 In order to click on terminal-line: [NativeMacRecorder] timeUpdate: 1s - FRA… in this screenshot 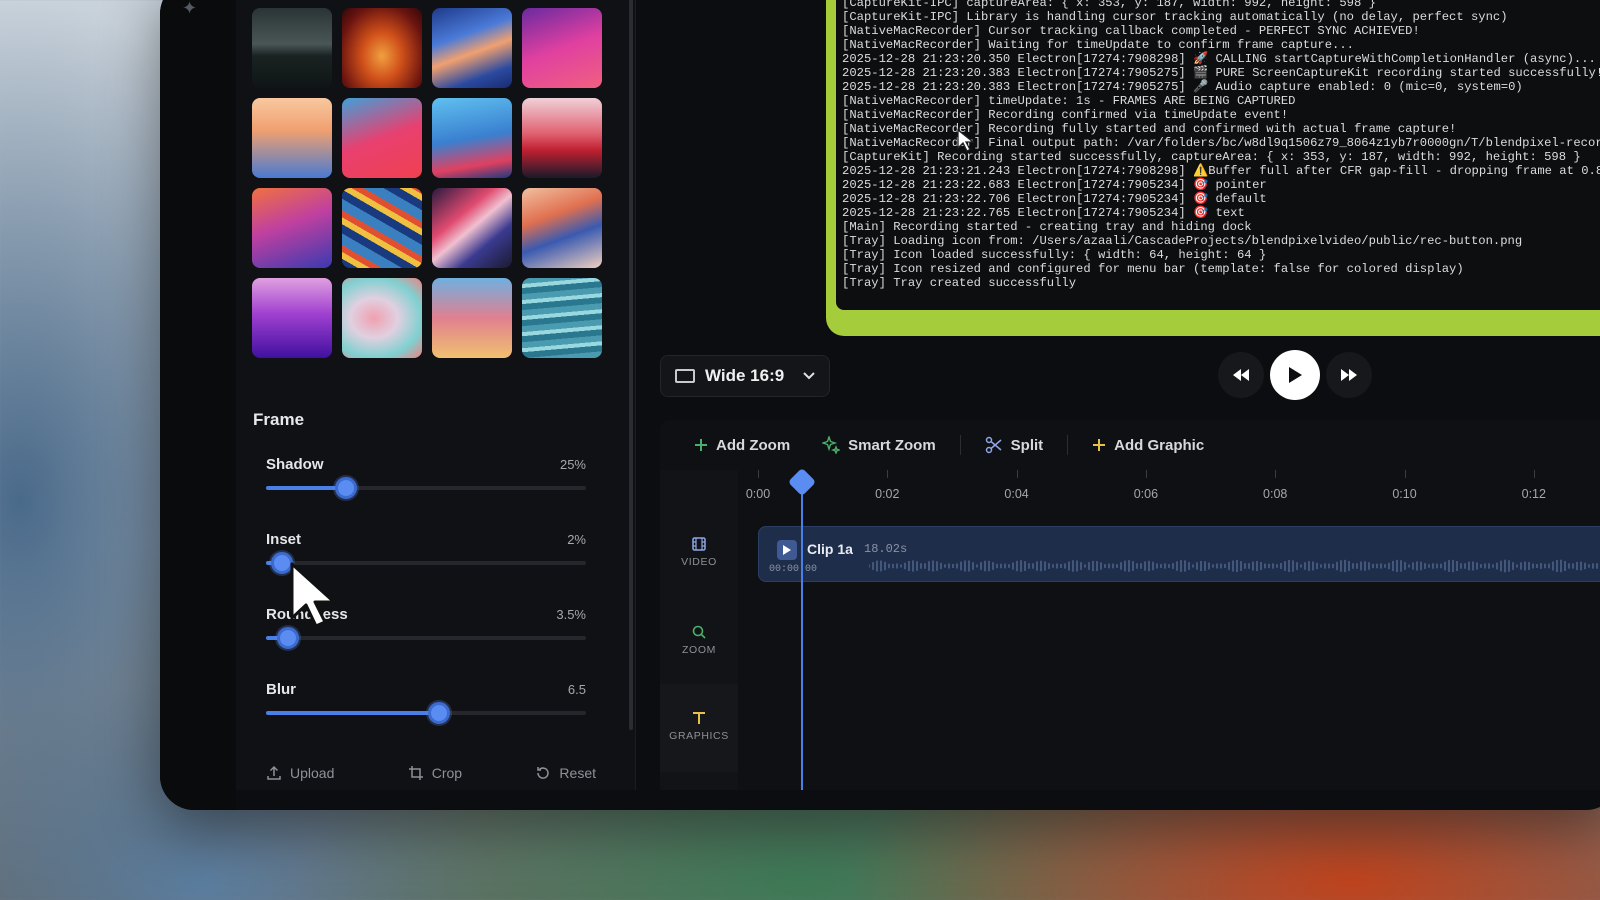, I will do `click(1069, 101)`.